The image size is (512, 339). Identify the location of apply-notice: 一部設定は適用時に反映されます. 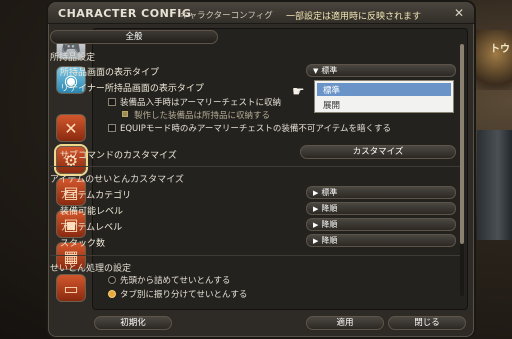
(354, 17).